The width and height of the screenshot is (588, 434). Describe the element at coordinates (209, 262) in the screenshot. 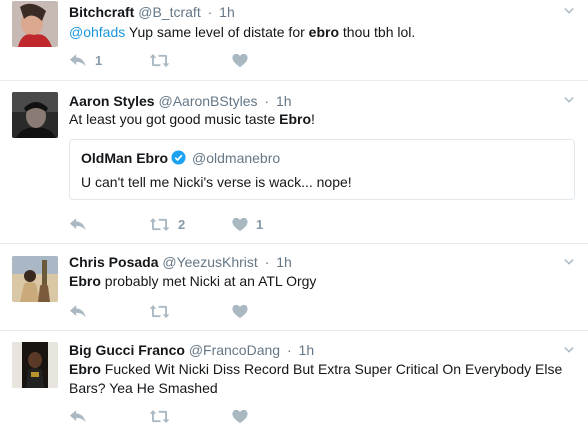

I see `username: @YeezusKhrist` at that location.